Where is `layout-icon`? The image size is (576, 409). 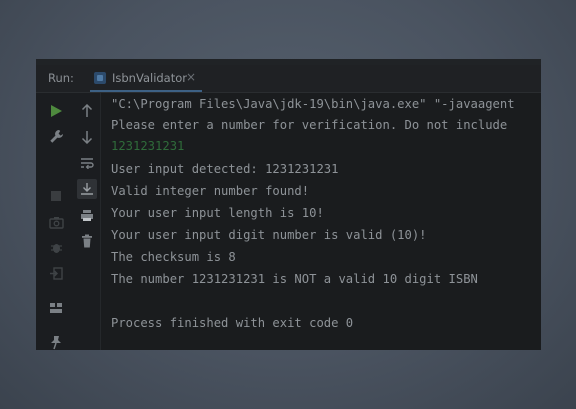
layout-icon is located at coordinates (56, 308).